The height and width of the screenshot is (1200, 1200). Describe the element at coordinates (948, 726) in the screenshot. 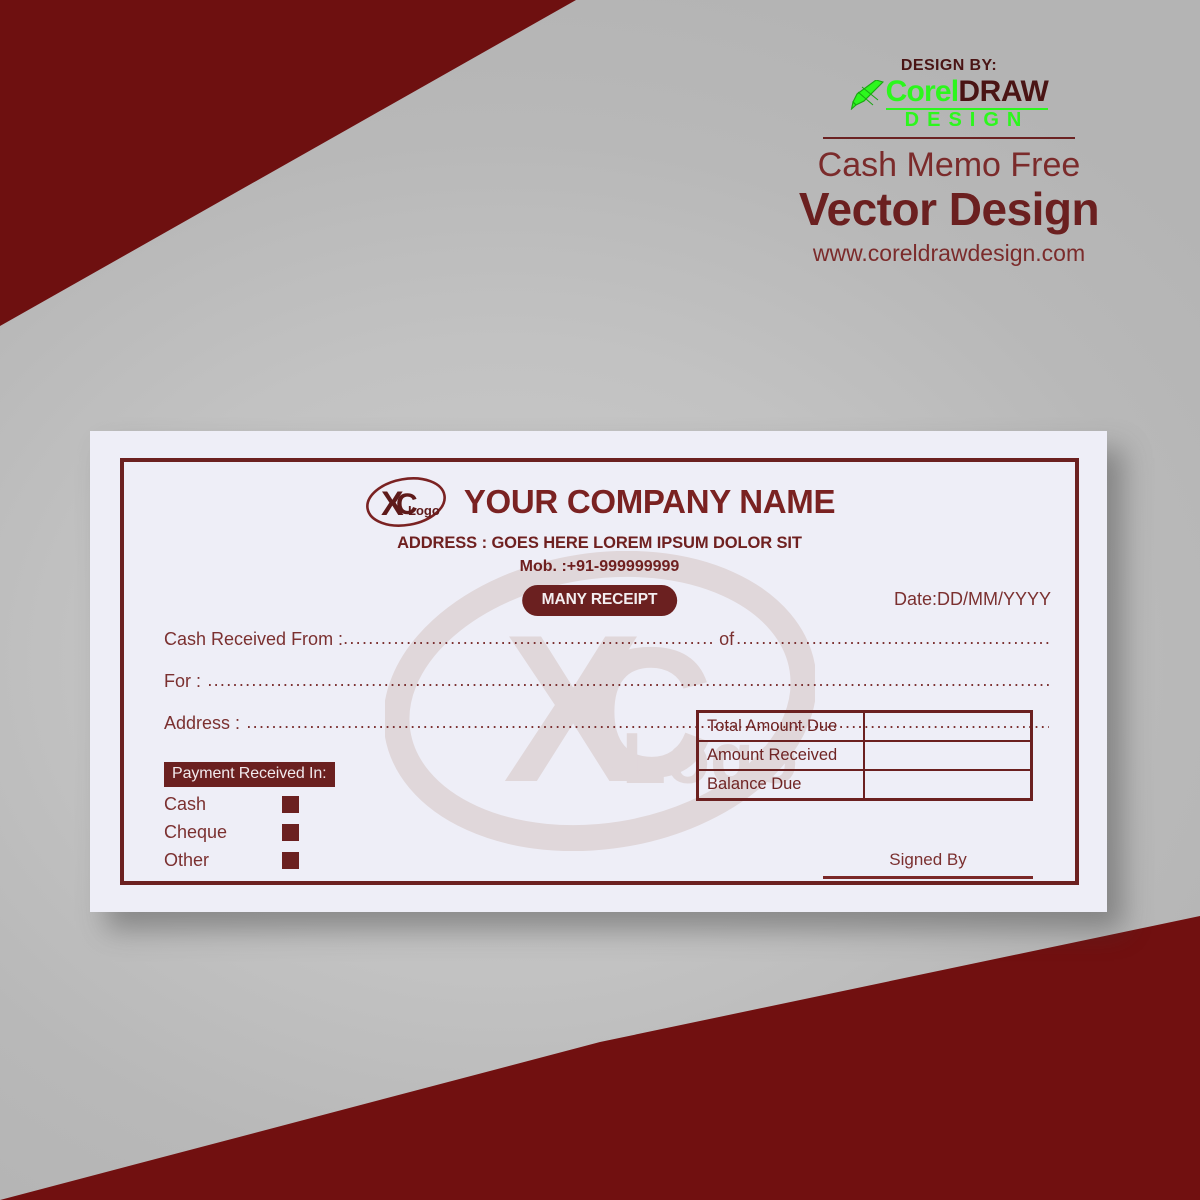

I see `amount-value-total-due` at that location.